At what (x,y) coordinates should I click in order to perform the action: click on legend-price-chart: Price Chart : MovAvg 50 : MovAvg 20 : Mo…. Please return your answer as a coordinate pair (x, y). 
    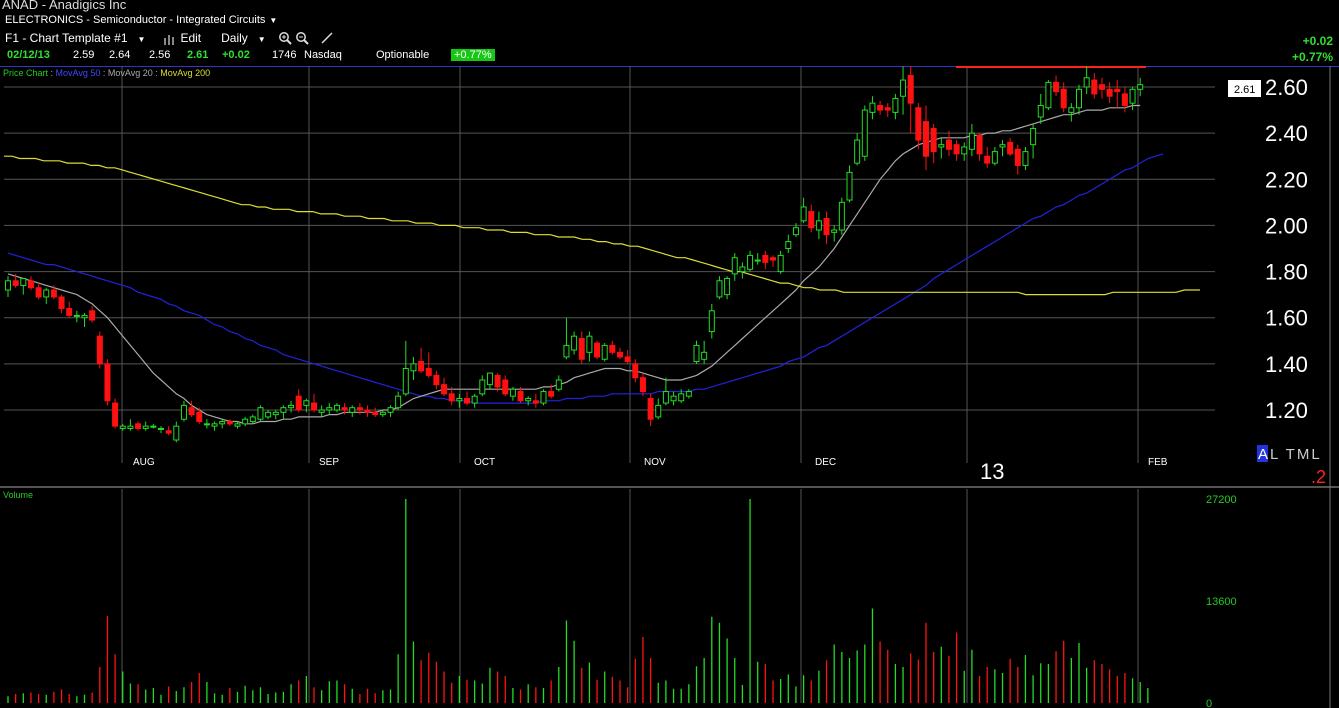
    Looking at the image, I should click on (106, 73).